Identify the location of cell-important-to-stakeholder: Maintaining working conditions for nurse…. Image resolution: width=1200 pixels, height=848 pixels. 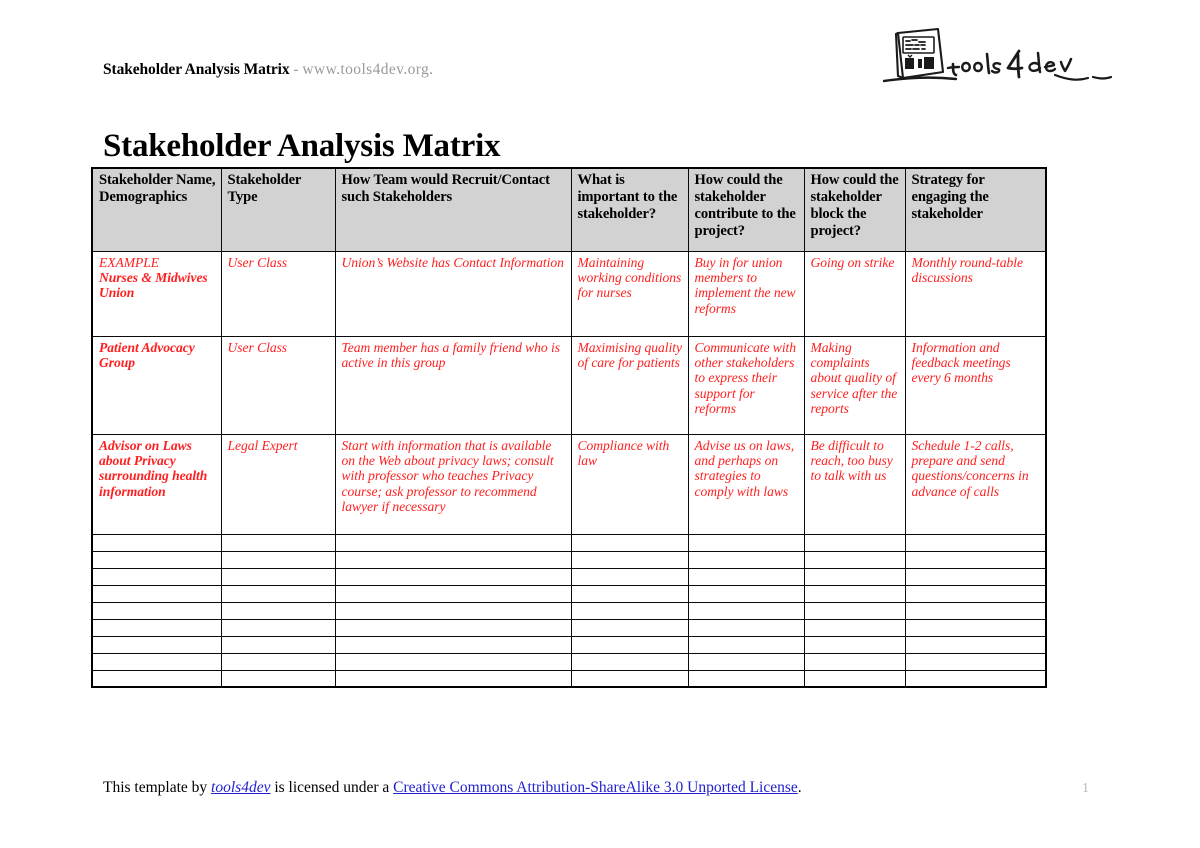
(629, 293).